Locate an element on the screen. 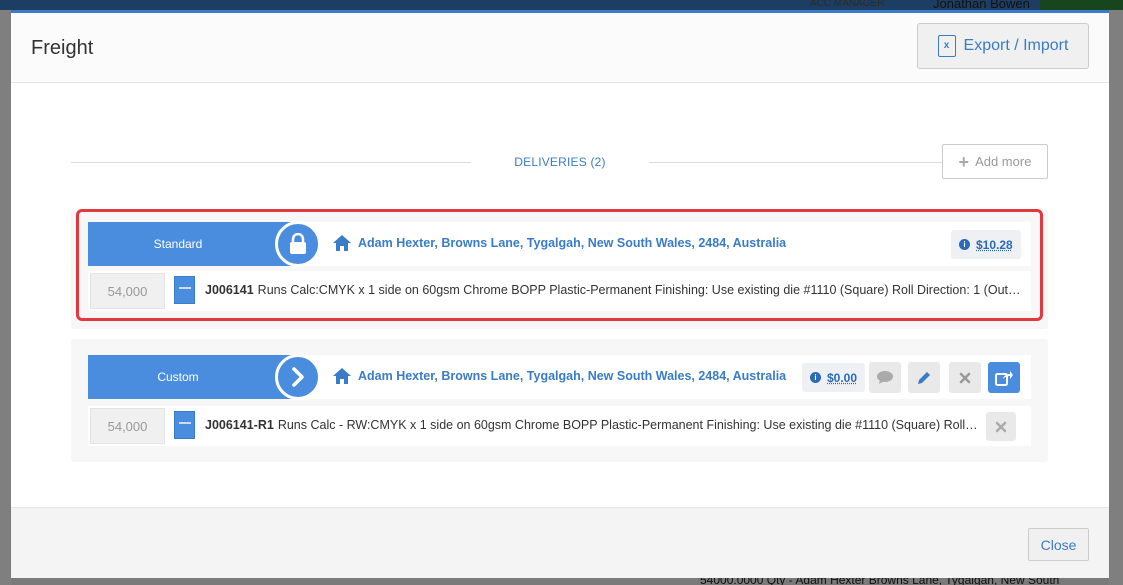 The image size is (1123, 585). delete-button is located at coordinates (965, 377).